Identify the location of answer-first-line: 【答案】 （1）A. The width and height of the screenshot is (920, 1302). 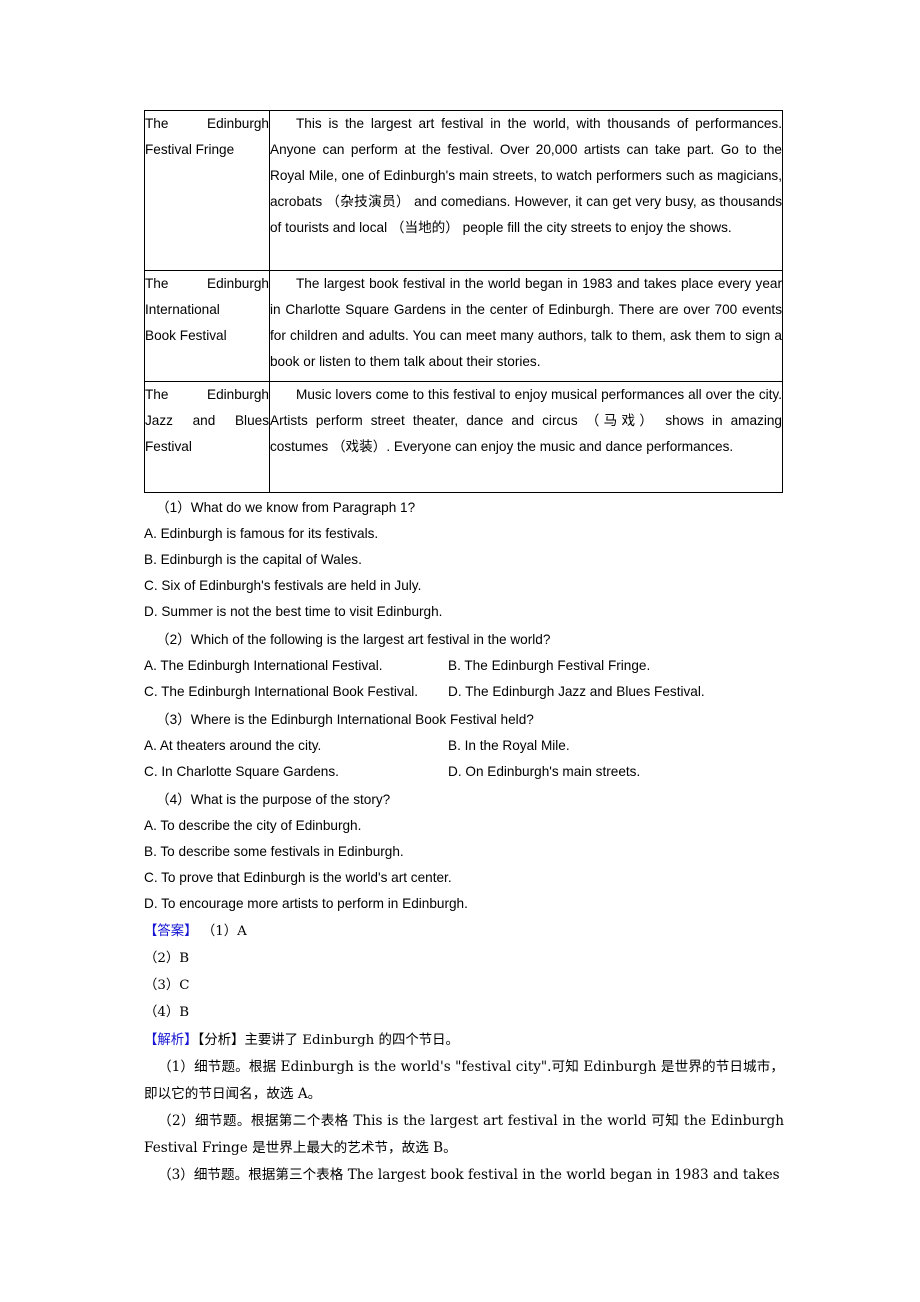
(464, 931).